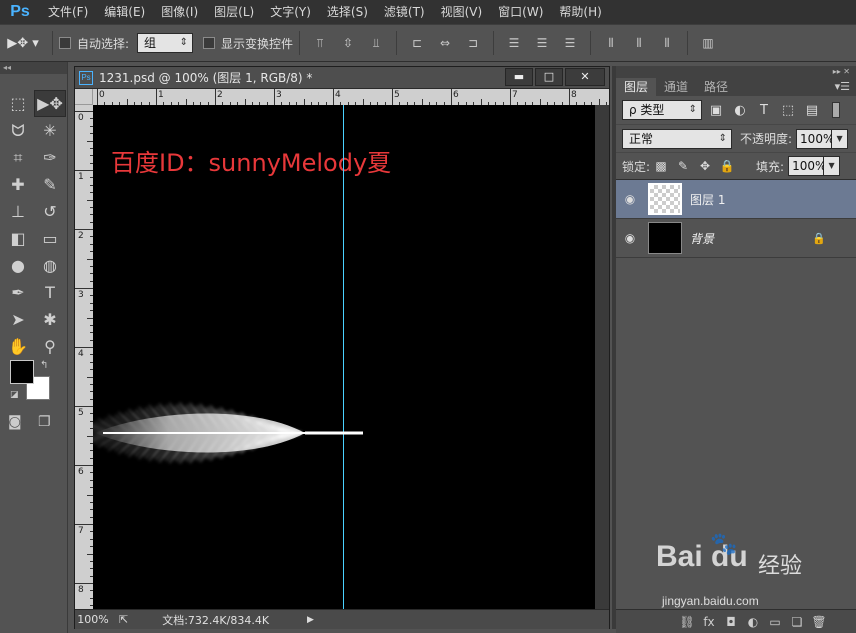 The width and height of the screenshot is (856, 633). Describe the element at coordinates (753, 622) in the screenshot. I see `new-adjustment-icon: ◐` at that location.